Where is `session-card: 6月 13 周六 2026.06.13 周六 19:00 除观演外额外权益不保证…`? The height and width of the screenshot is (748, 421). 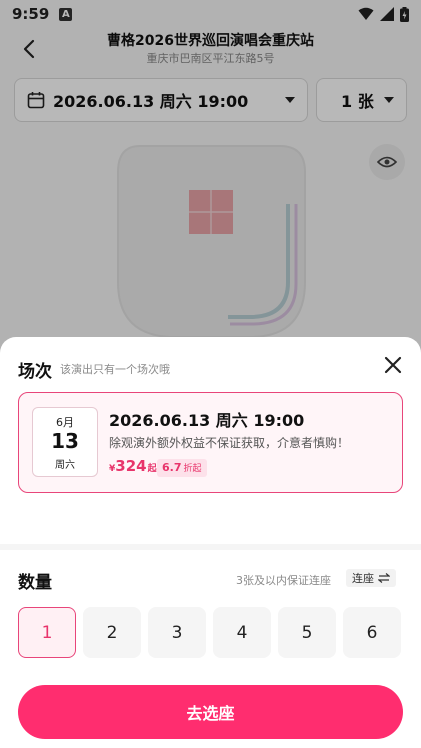
session-card: 6月 13 周六 2026.06.13 周六 19:00 除观演外额外权益不保证… is located at coordinates (210, 442).